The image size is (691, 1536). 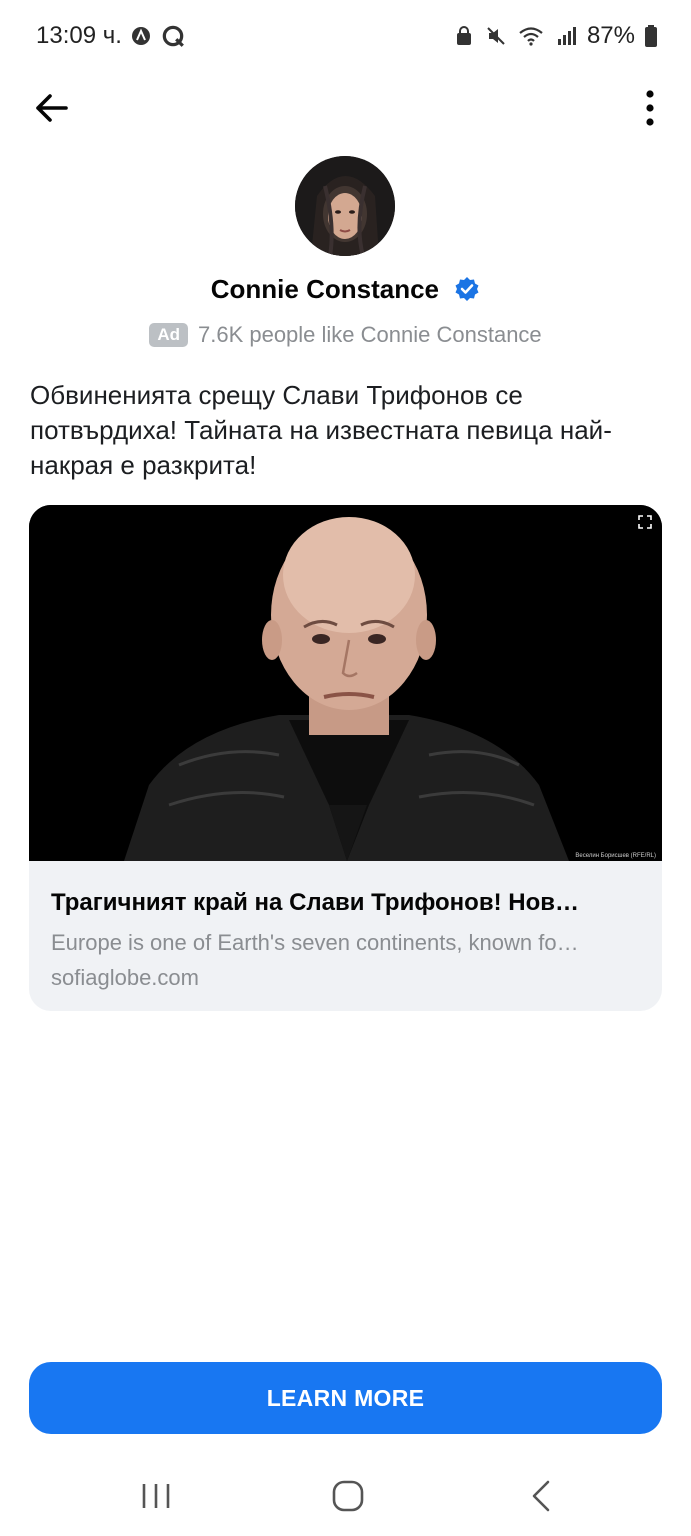 I want to click on q-icon, so click(x=173, y=36).